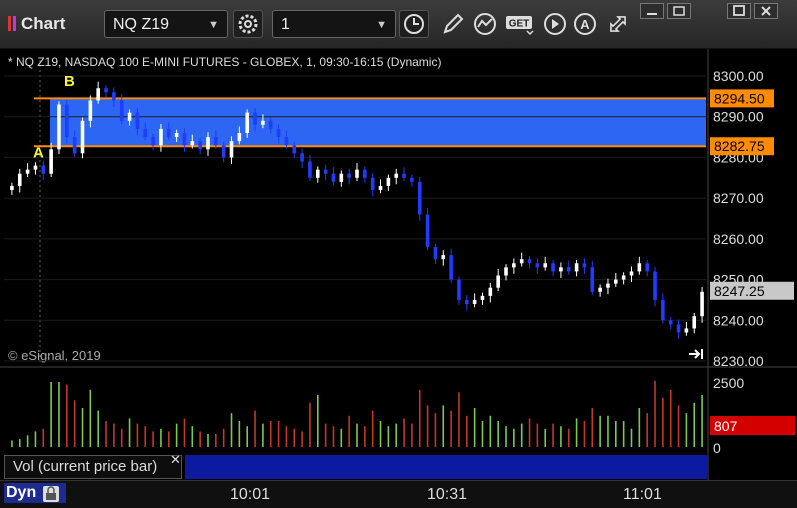 This screenshot has width=797, height=508. Describe the element at coordinates (738, 117) in the screenshot. I see `price-tick-label: 8290.00` at that location.